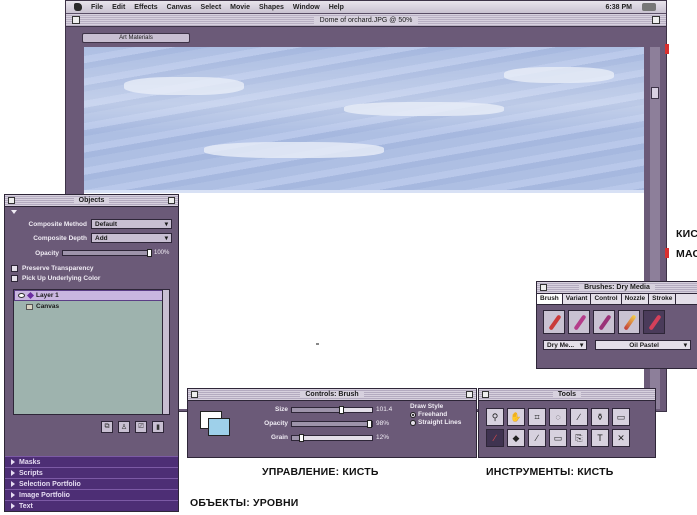 The width and height of the screenshot is (697, 515). What do you see at coordinates (667, 253) in the screenshot?
I see `red-marker` at bounding box center [667, 253].